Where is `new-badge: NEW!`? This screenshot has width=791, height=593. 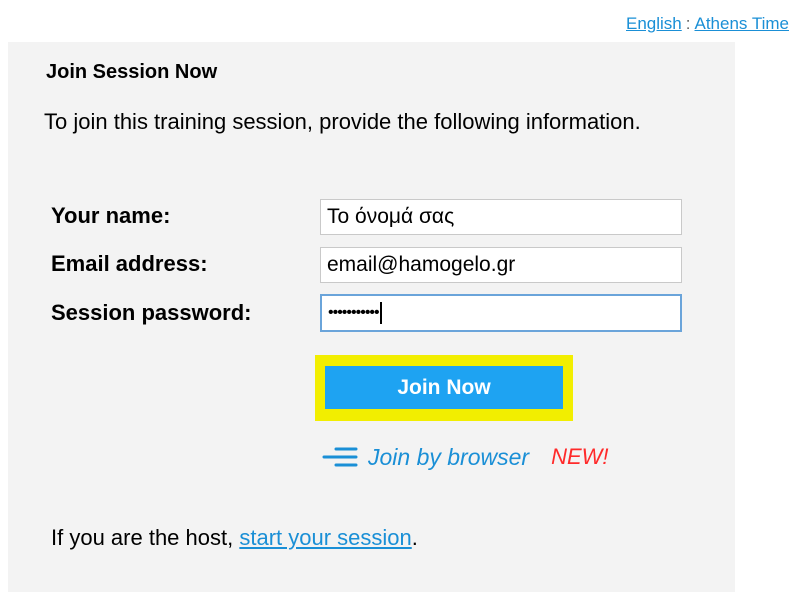
new-badge: NEW! is located at coordinates (580, 456).